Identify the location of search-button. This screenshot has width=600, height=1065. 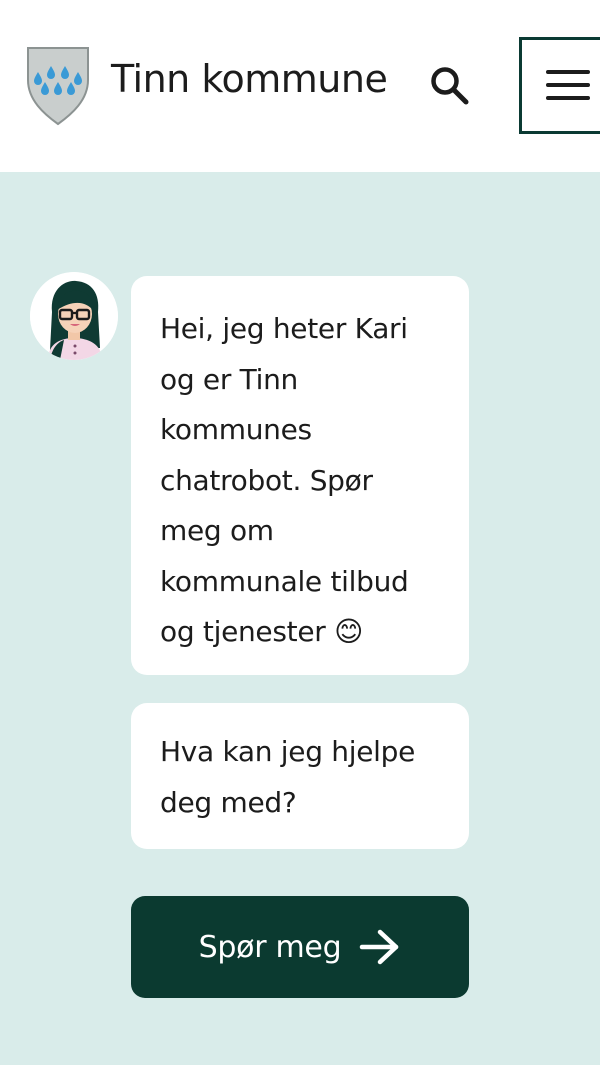
(450, 86).